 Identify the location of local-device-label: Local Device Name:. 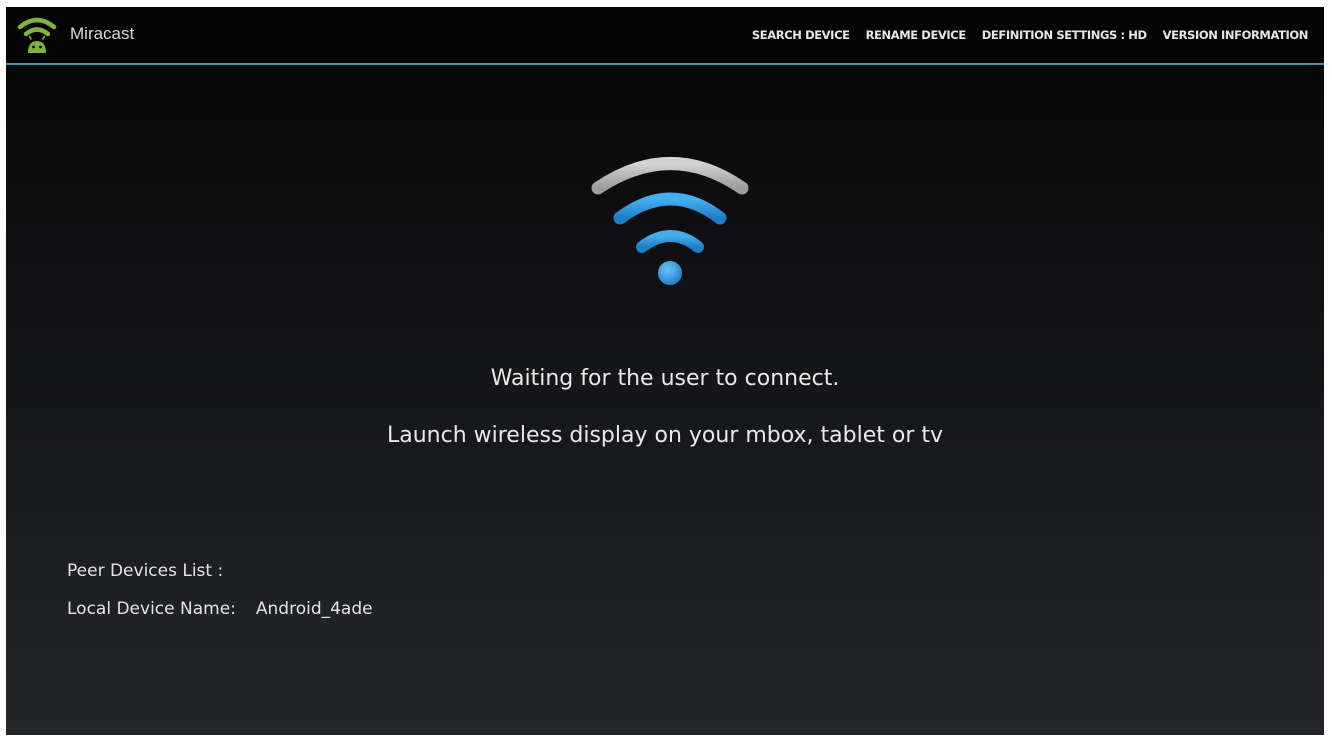
(151, 609).